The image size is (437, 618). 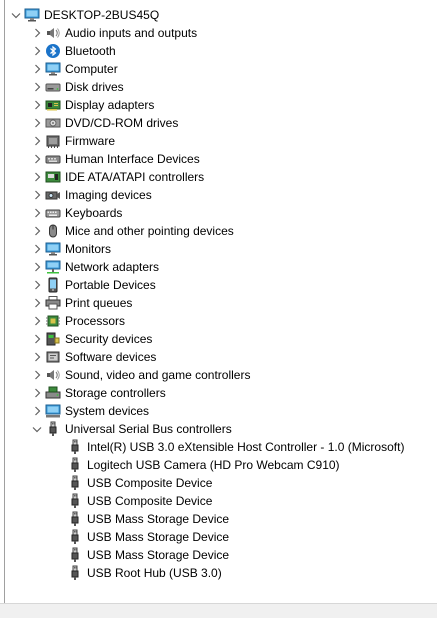 What do you see at coordinates (90, 339) in the screenshot?
I see `tree-category: Security devices` at bounding box center [90, 339].